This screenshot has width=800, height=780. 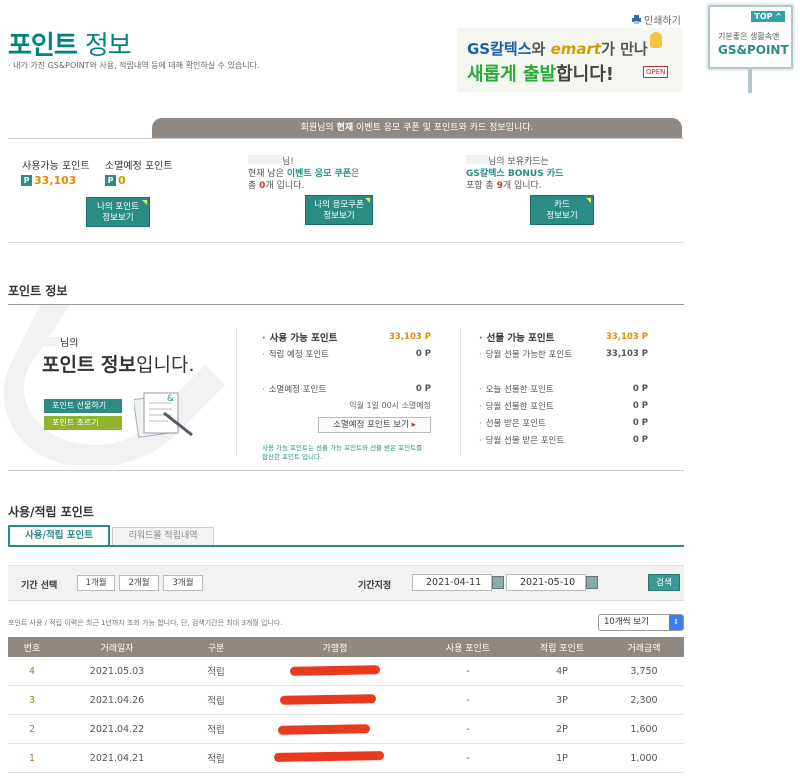 I want to click on lightbulb-icon, so click(x=656, y=40).